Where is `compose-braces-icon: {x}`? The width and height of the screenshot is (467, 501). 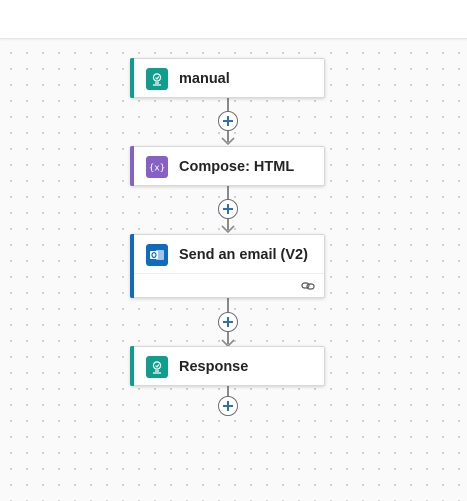 compose-braces-icon: {x} is located at coordinates (157, 167).